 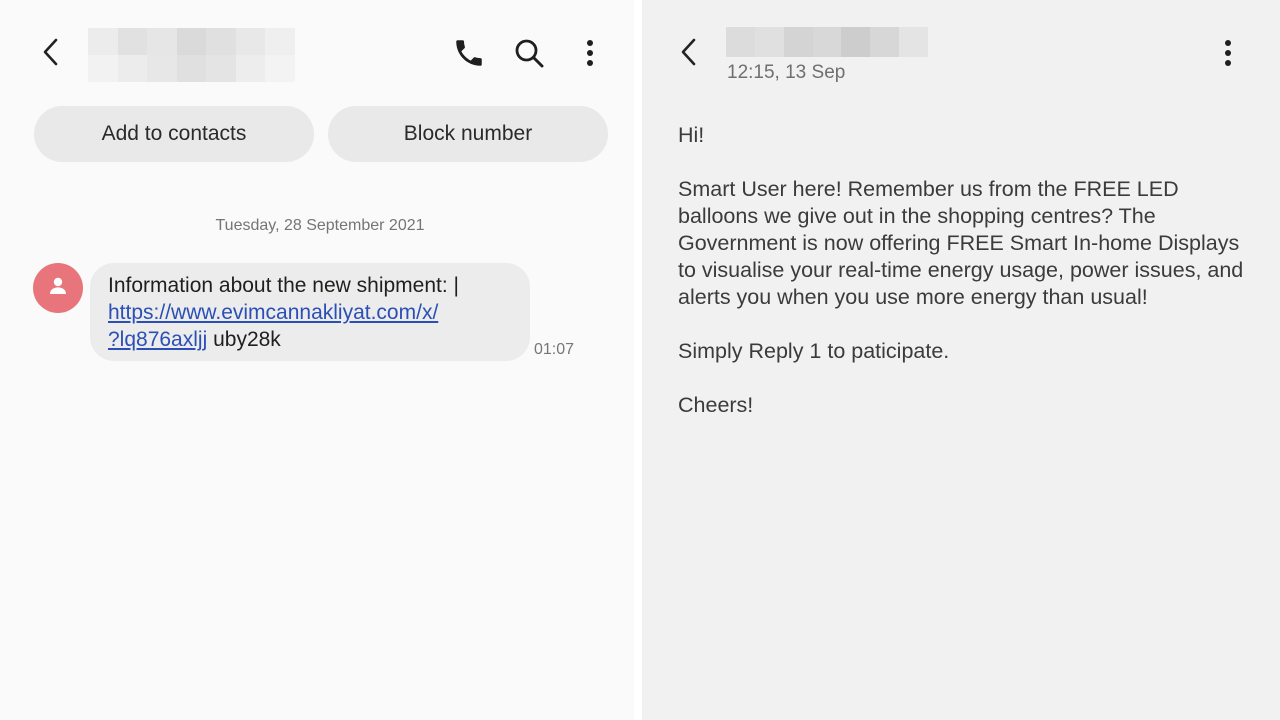 I want to click on date-separator: Tuesday, 28 September 2021, so click(x=320, y=225).